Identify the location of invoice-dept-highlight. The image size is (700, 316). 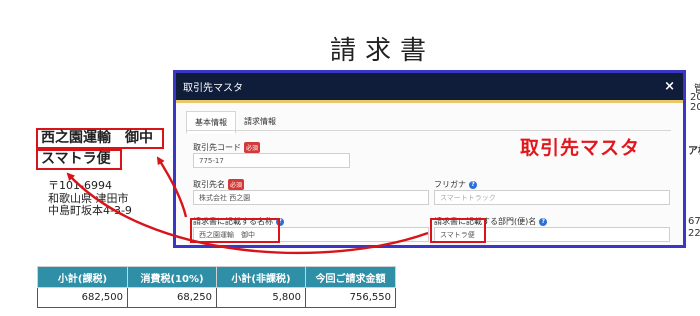
(458, 230).